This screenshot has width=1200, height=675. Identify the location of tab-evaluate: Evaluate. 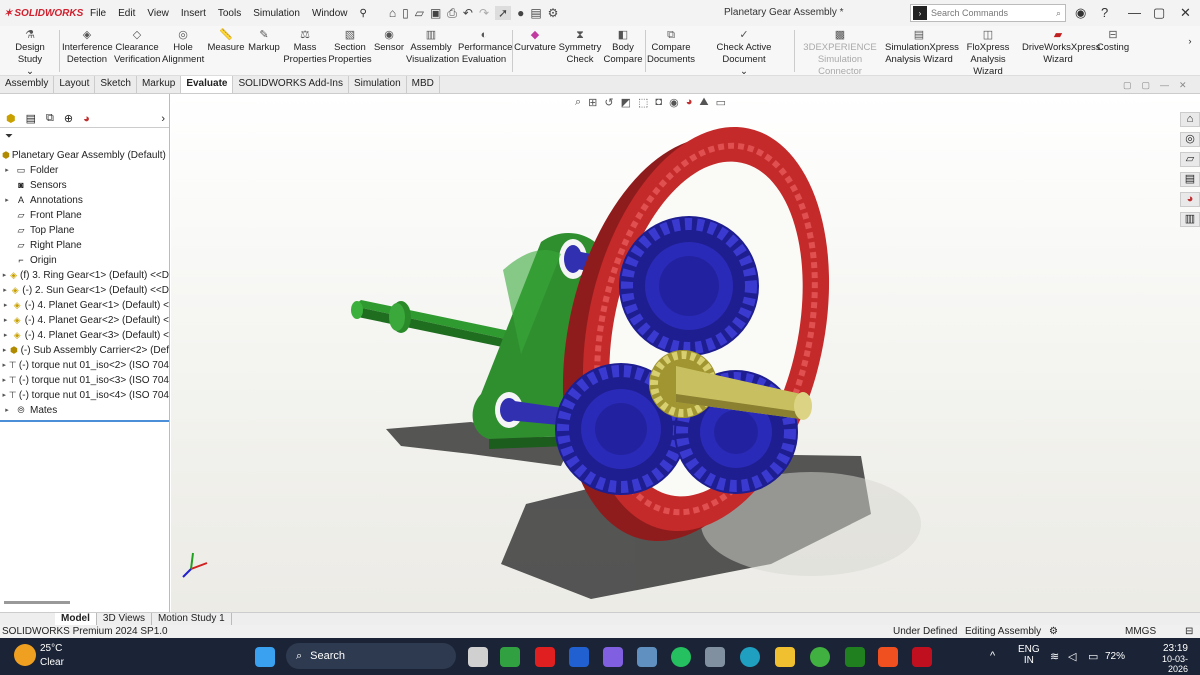
(207, 84).